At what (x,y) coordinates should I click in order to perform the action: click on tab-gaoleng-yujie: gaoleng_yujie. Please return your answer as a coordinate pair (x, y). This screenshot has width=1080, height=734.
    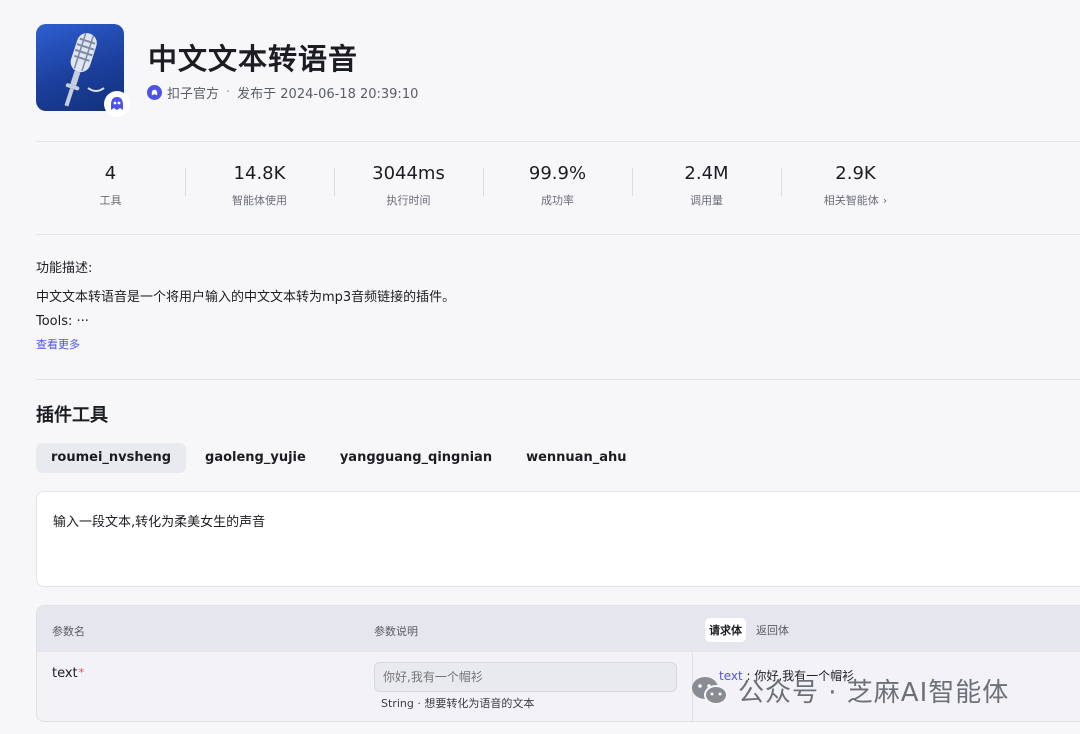
    Looking at the image, I should click on (255, 458).